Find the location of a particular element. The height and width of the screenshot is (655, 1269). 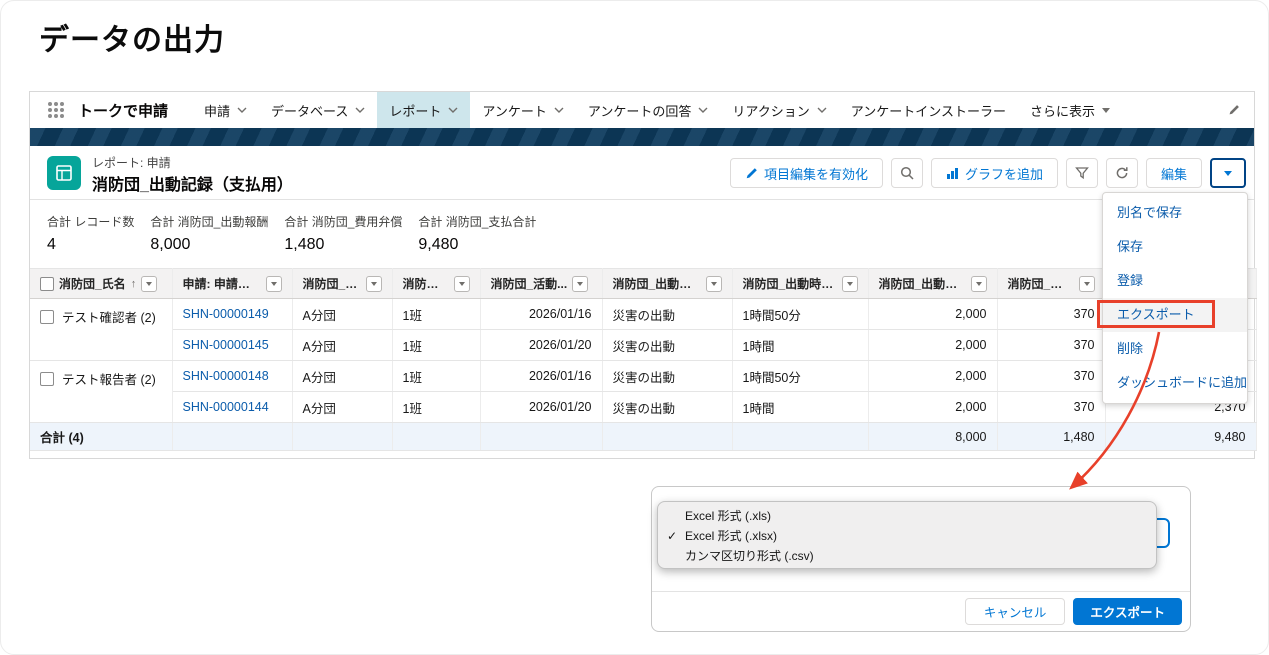

menu-item-subscribe: 登録 is located at coordinates (1175, 281).